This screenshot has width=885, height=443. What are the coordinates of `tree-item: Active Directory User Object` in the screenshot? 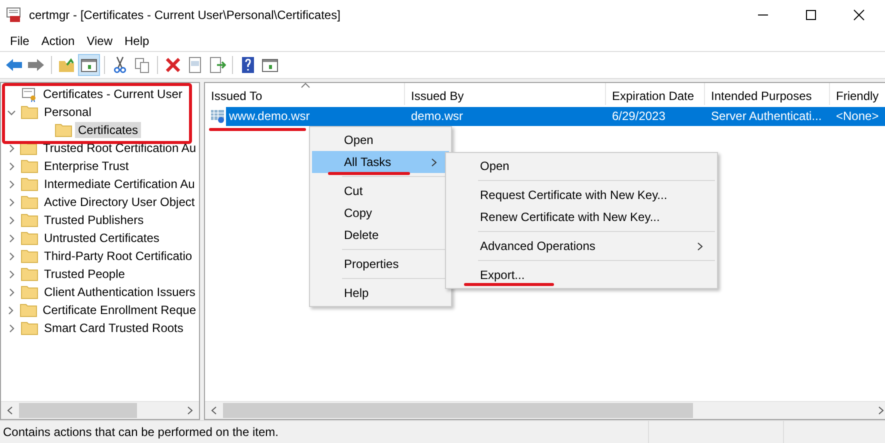 It's located at (119, 202).